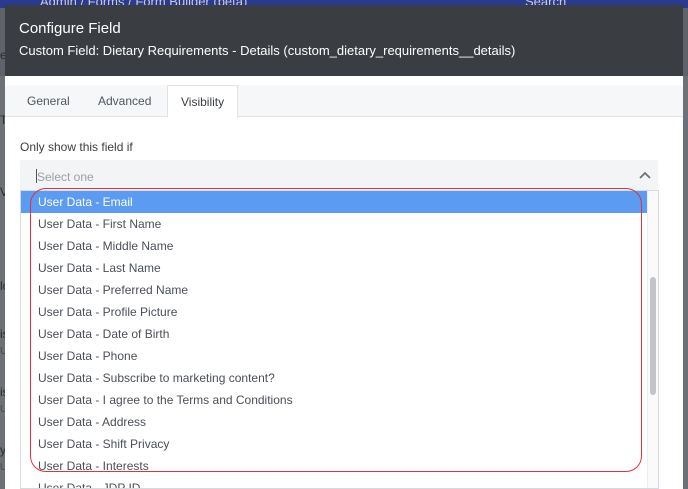 The width and height of the screenshot is (688, 489). Describe the element at coordinates (334, 444) in the screenshot. I see `dropdown-option: User Data - Shift Privacy` at that location.